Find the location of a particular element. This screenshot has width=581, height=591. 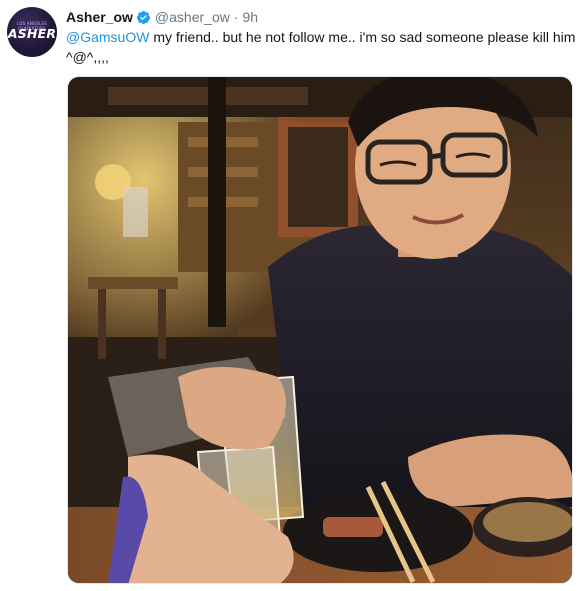

author-name: Asher_ow is located at coordinates (99, 17).